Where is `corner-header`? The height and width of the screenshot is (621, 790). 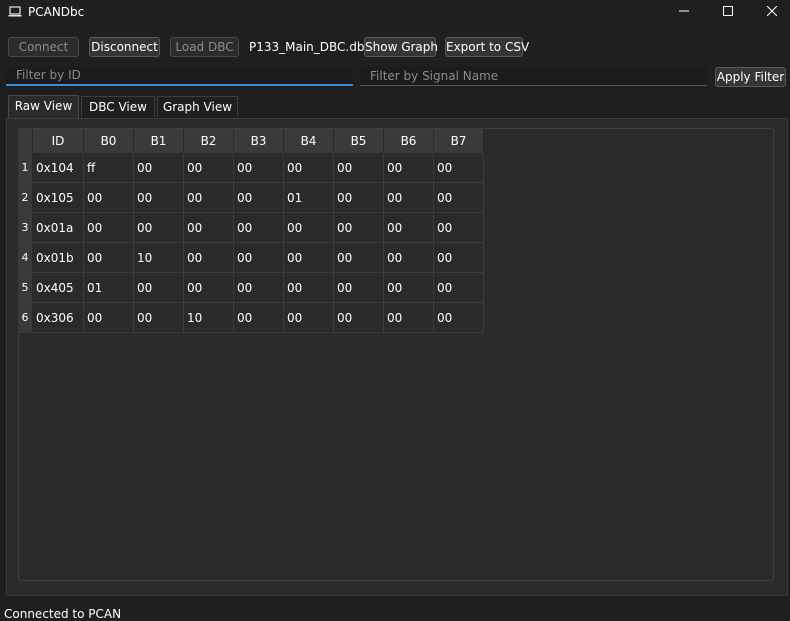 corner-header is located at coordinates (25, 141).